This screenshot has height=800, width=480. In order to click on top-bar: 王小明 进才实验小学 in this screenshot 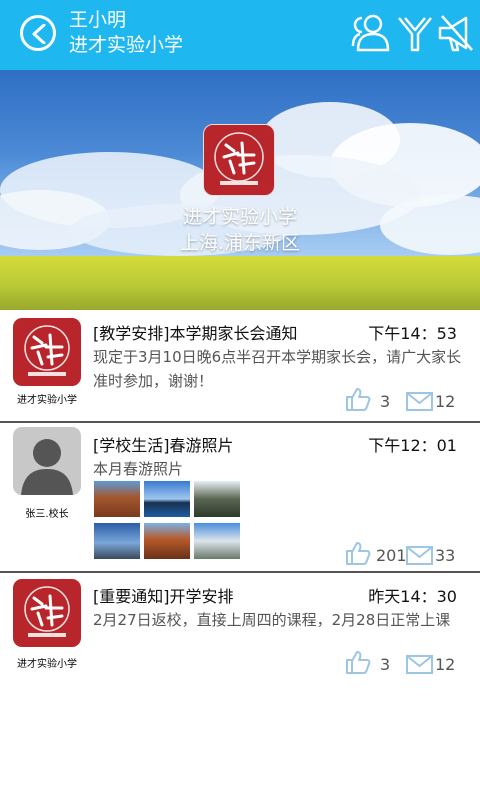, I will do `click(240, 35)`.